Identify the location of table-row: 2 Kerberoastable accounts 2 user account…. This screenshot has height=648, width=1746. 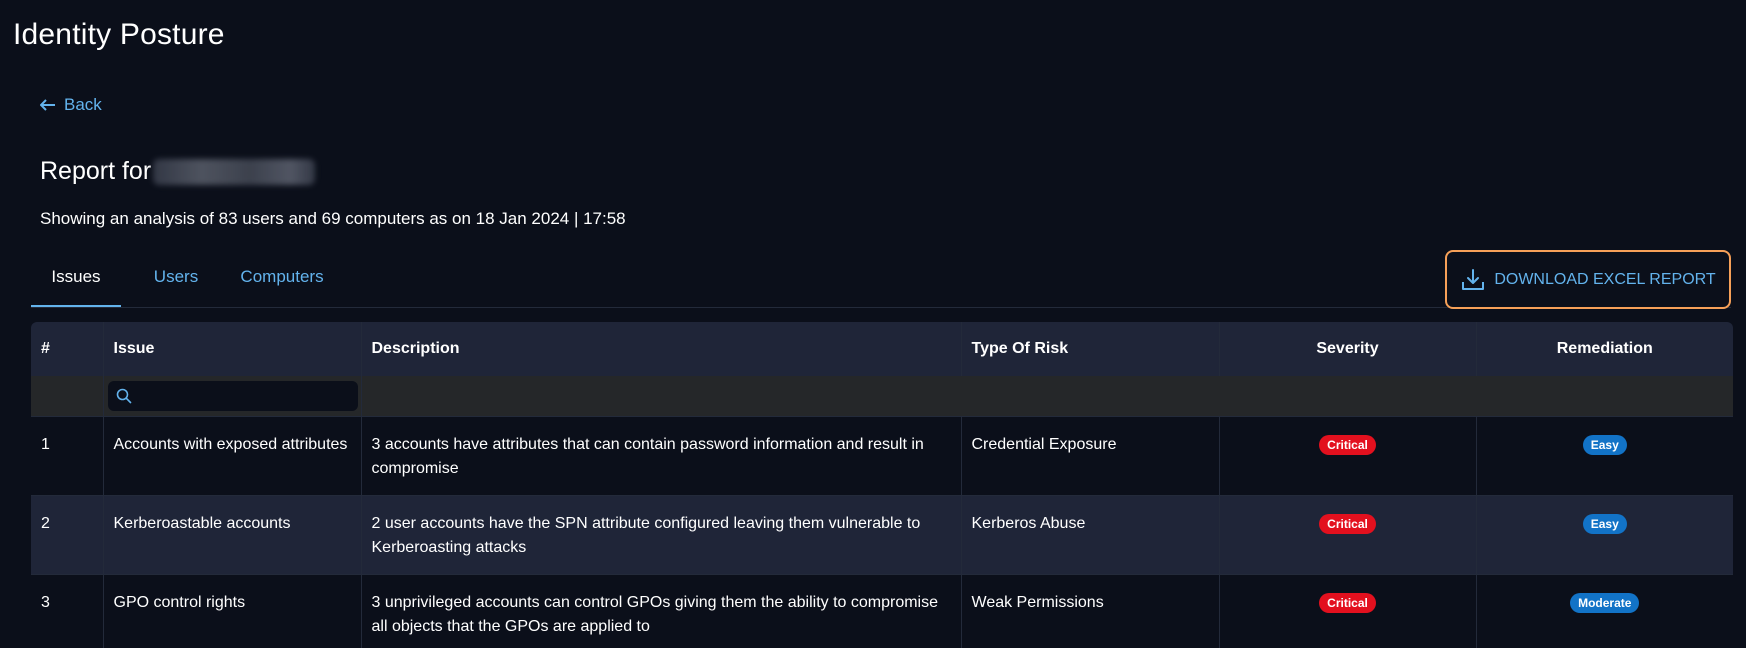
(882, 535).